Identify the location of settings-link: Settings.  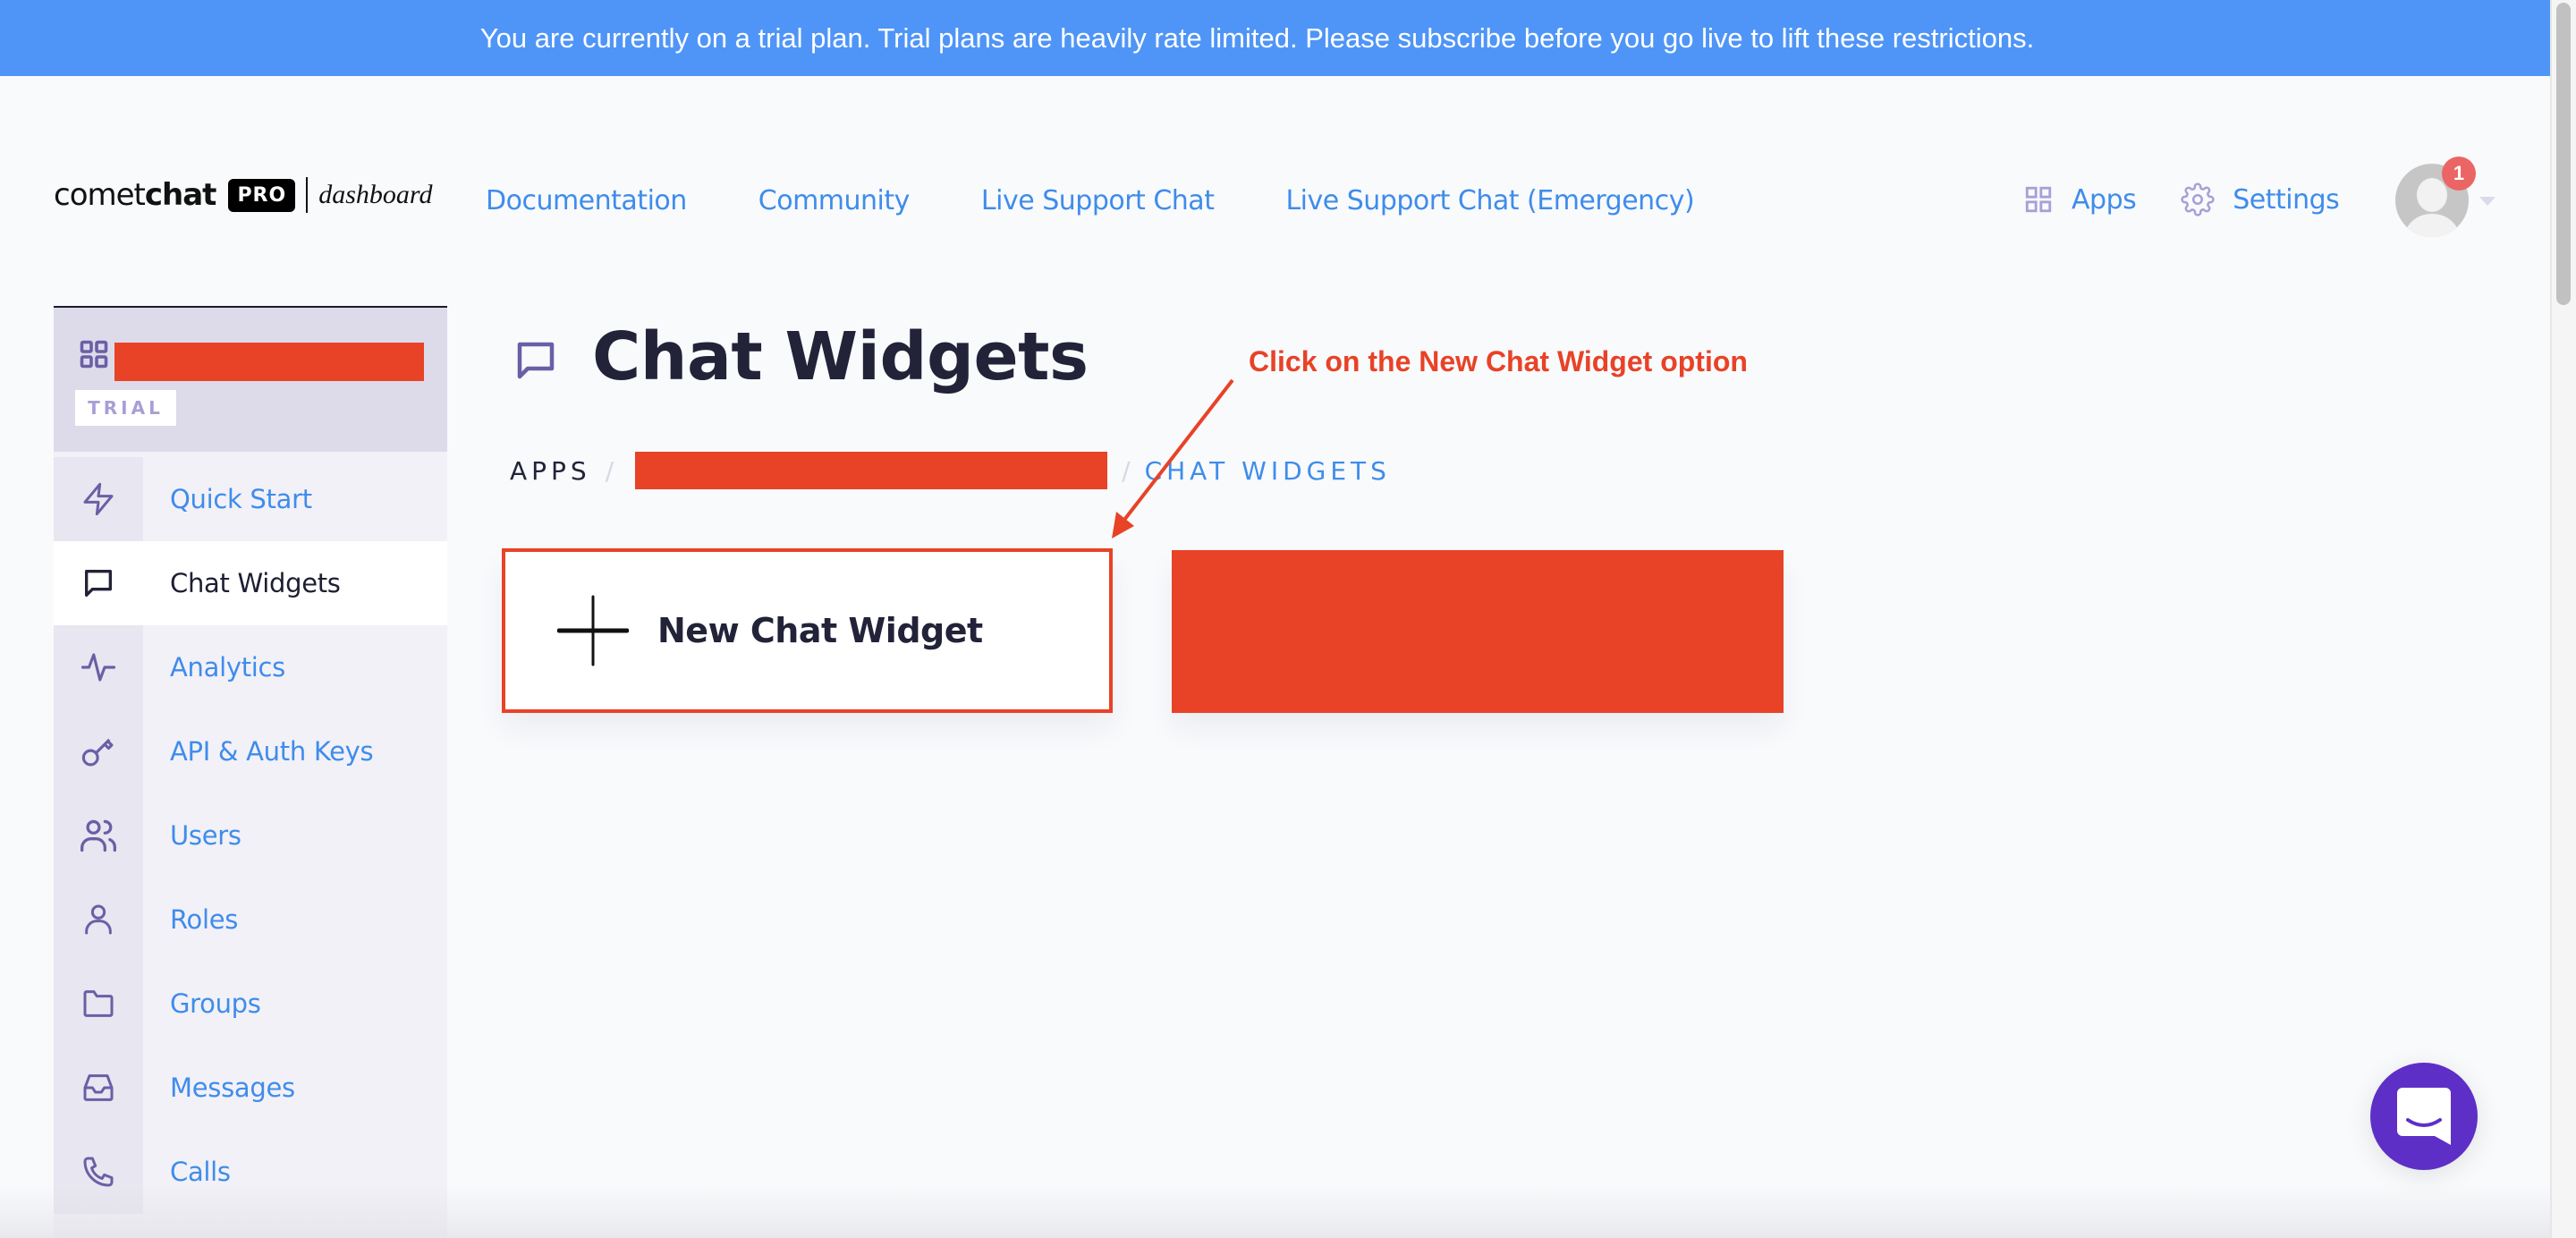
(2260, 199).